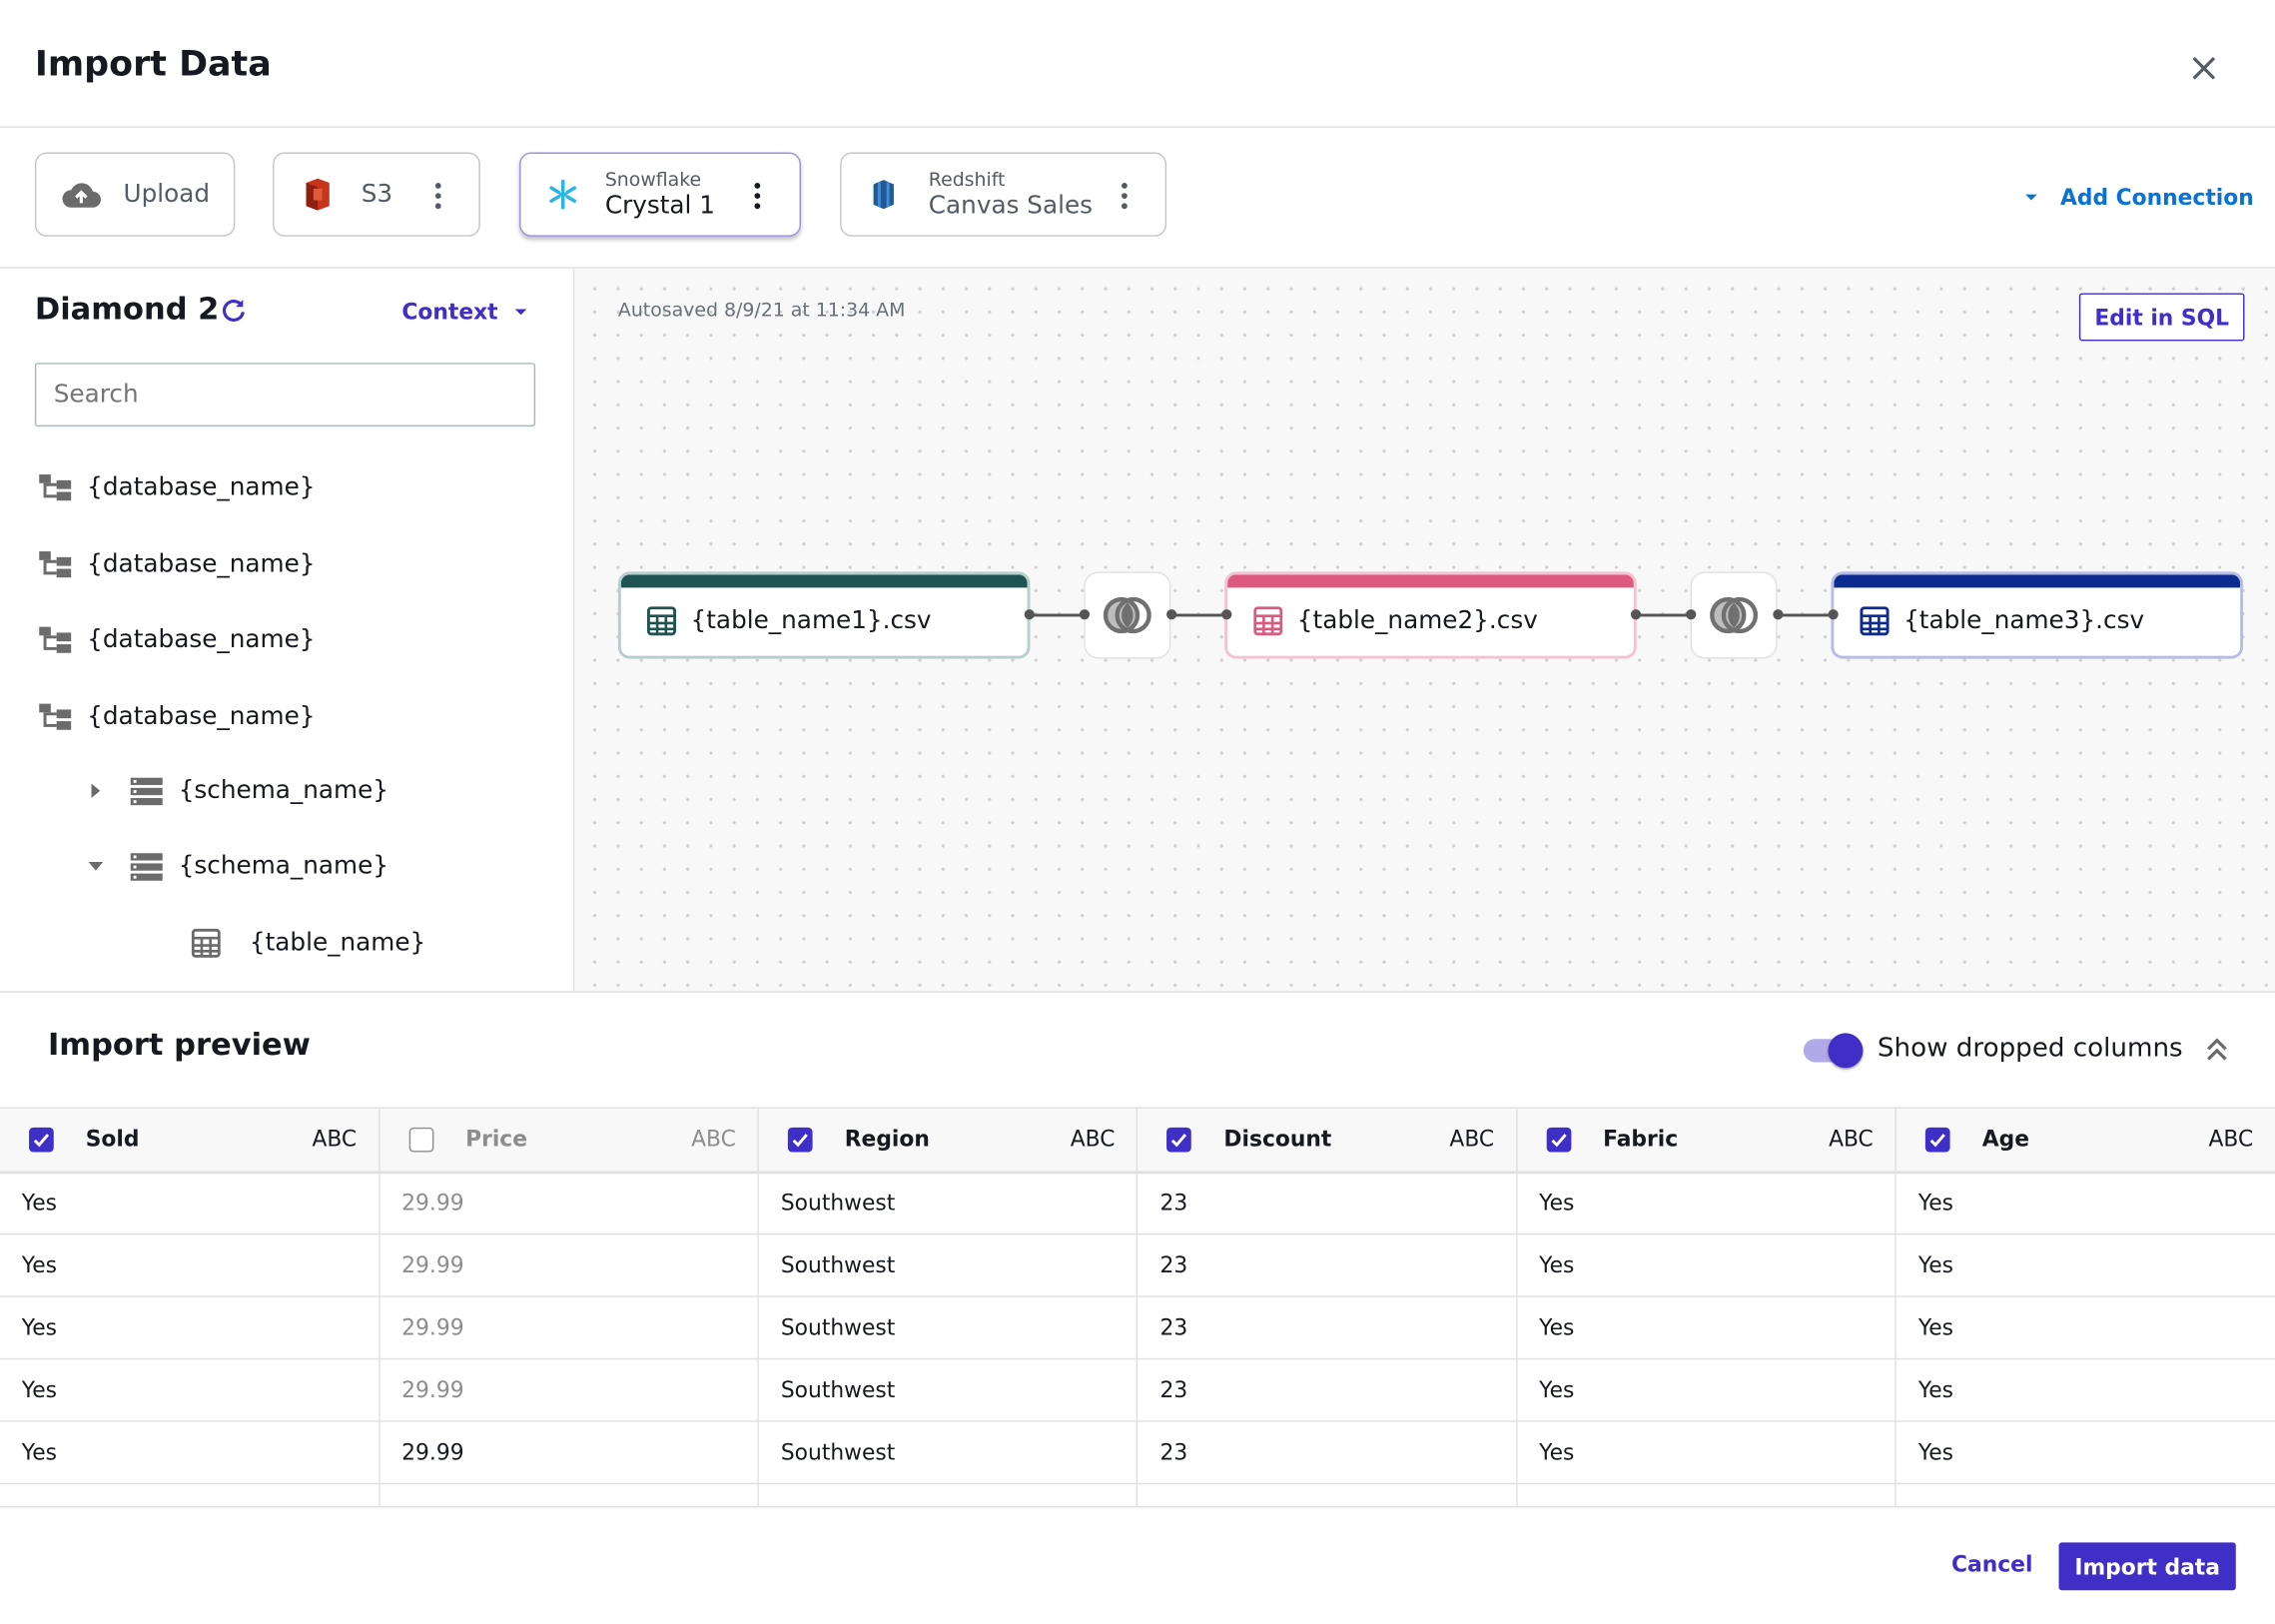 This screenshot has width=2275, height=1624. What do you see at coordinates (761, 311) in the screenshot?
I see `autosave-status: Autosaved 8/9/21 at 11:34 AM` at bounding box center [761, 311].